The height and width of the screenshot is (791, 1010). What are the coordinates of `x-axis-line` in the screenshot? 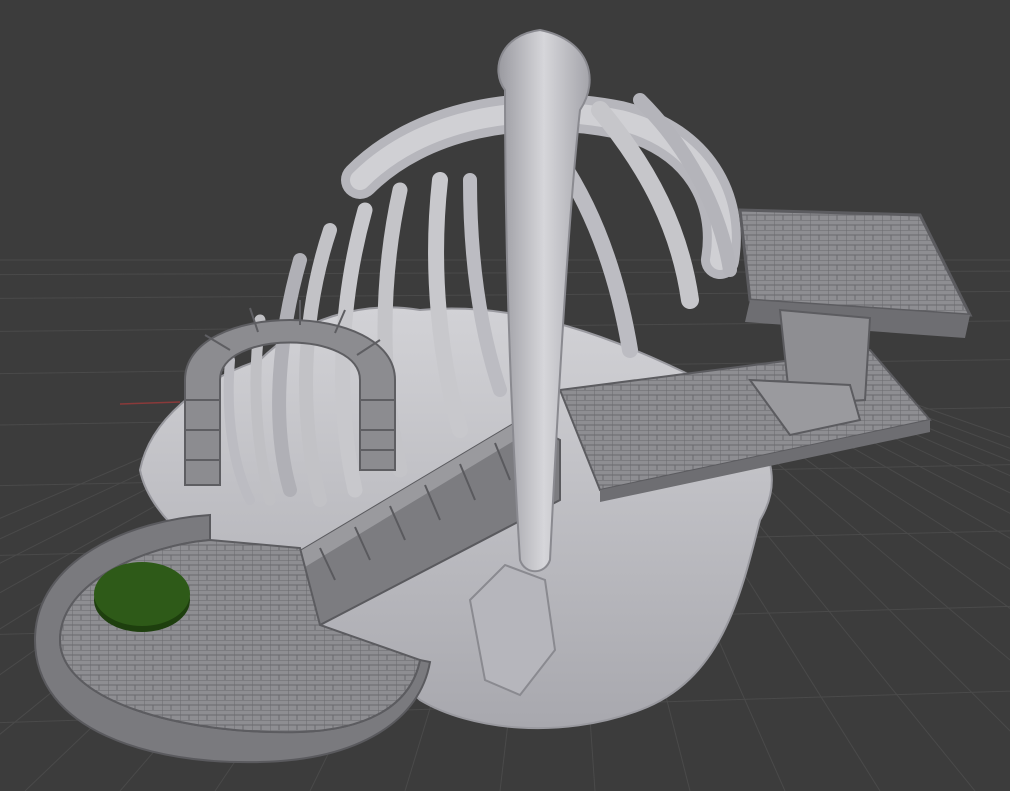 It's located at (150, 403).